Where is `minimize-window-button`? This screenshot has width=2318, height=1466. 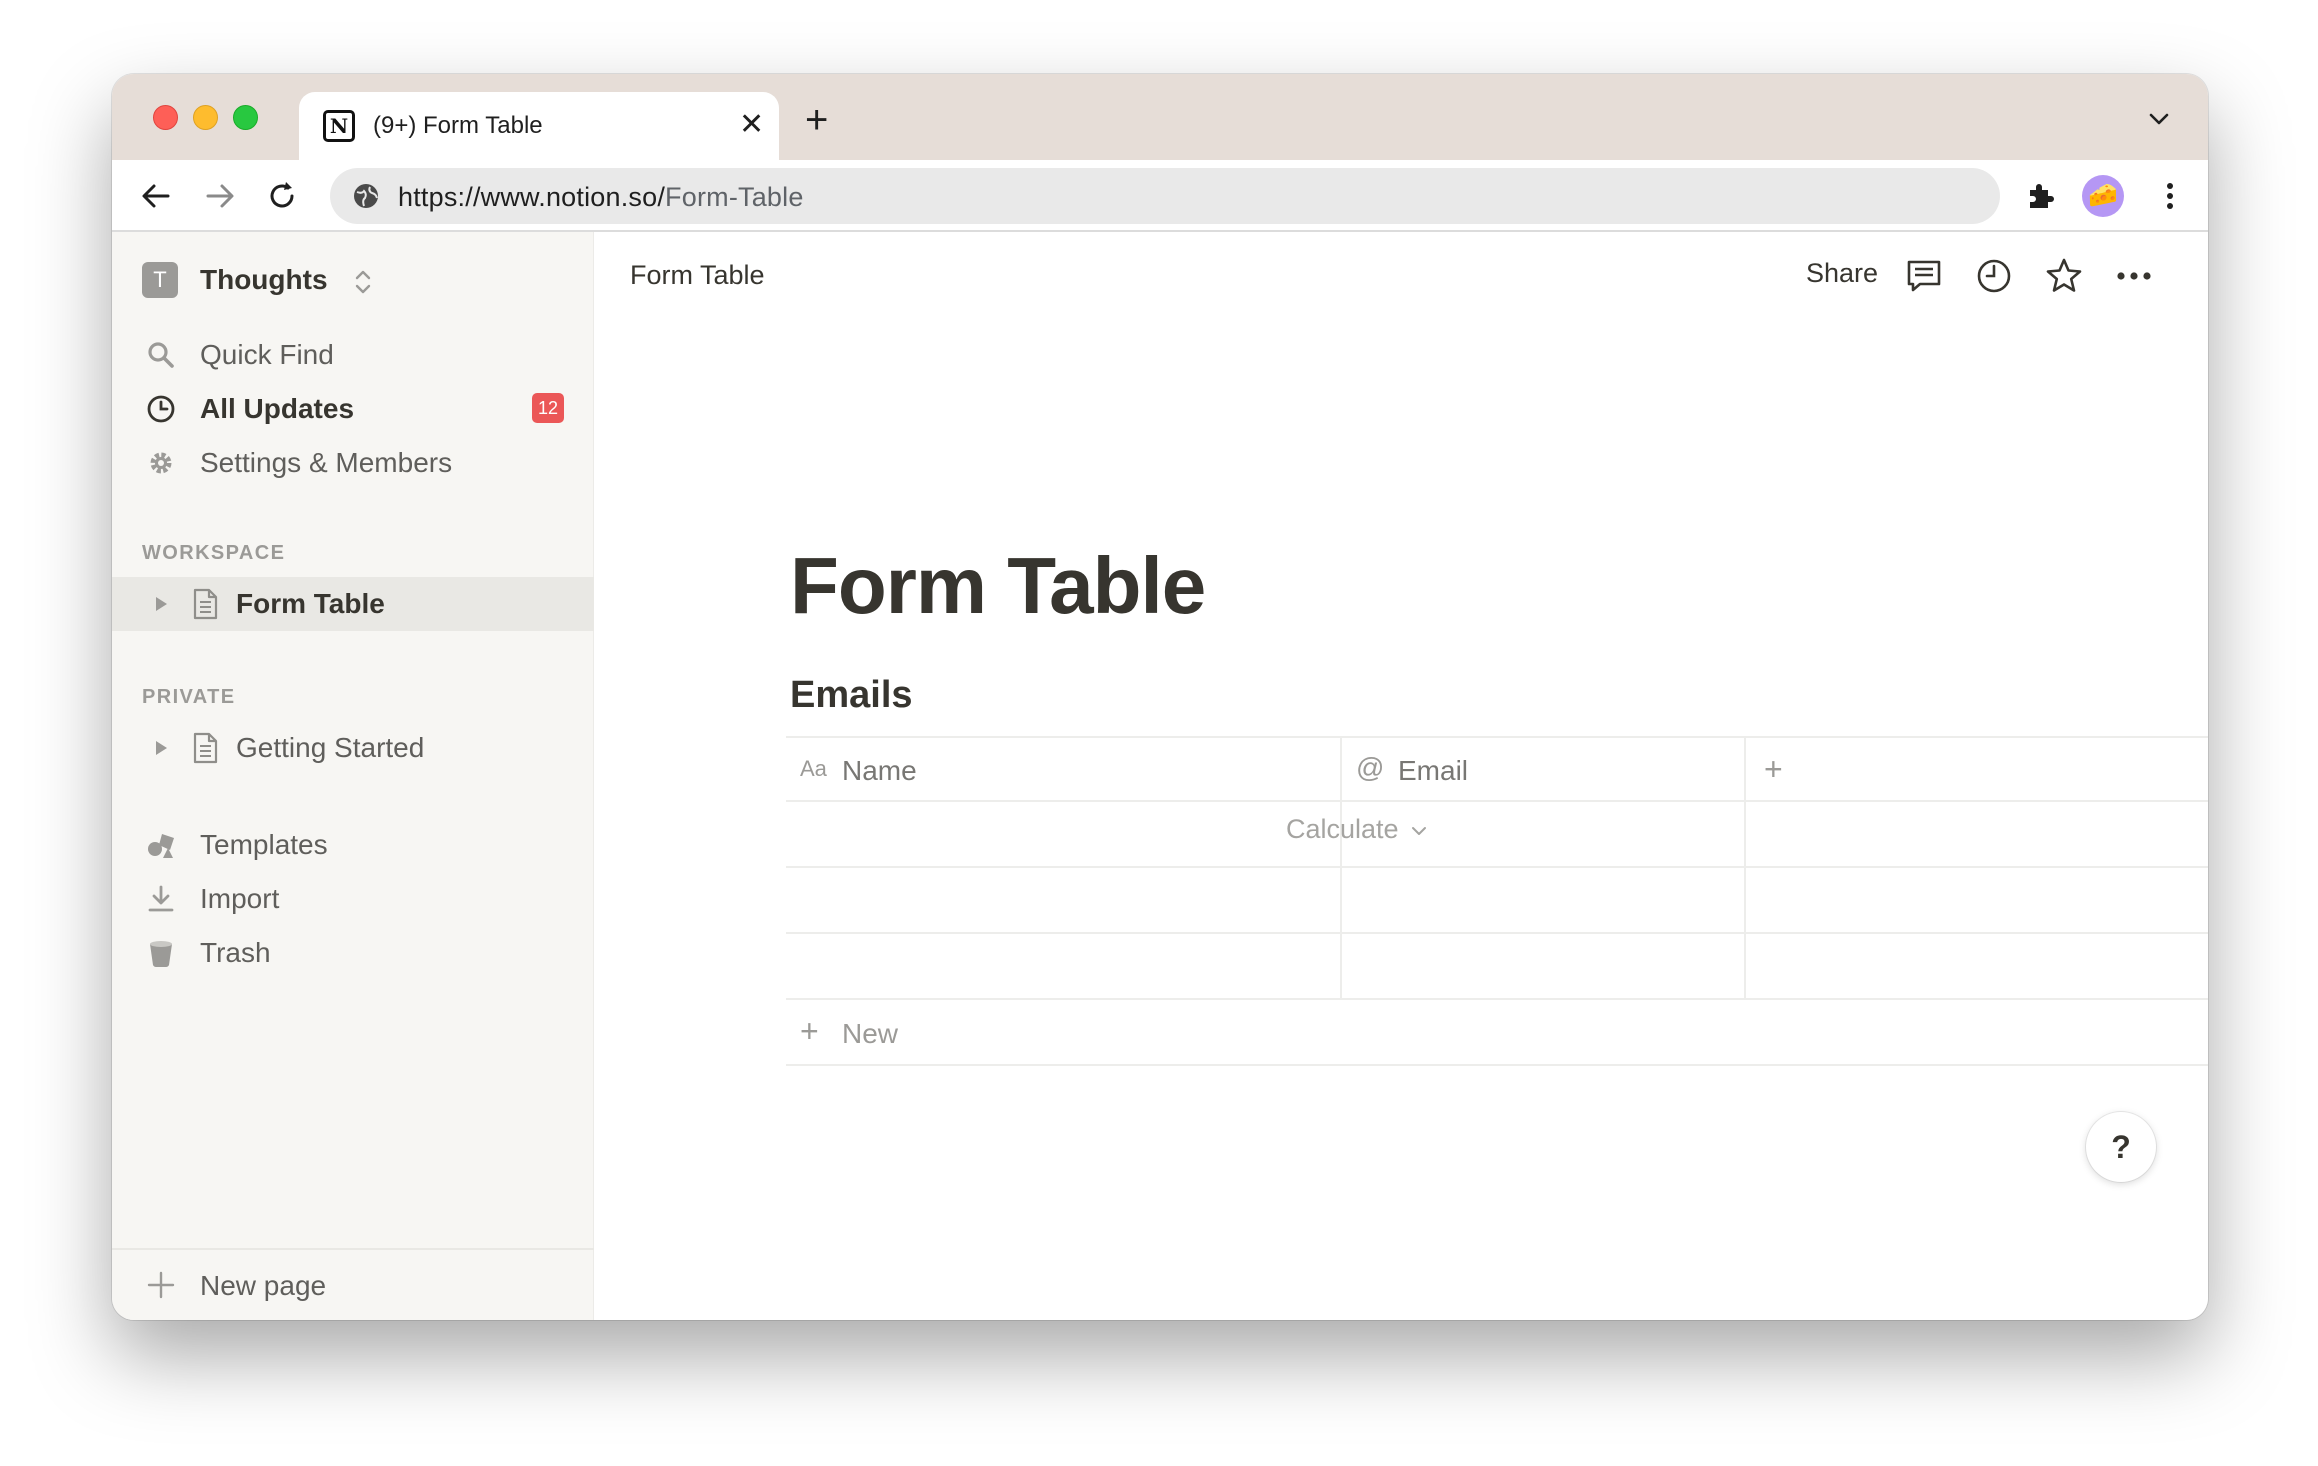
minimize-window-button is located at coordinates (205, 117).